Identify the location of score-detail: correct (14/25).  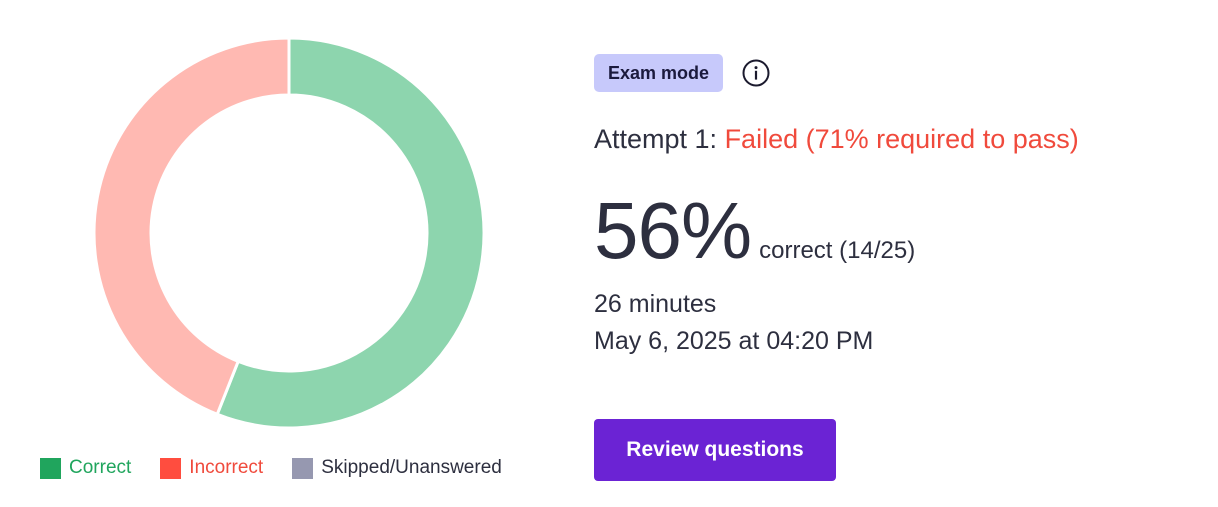
(837, 250).